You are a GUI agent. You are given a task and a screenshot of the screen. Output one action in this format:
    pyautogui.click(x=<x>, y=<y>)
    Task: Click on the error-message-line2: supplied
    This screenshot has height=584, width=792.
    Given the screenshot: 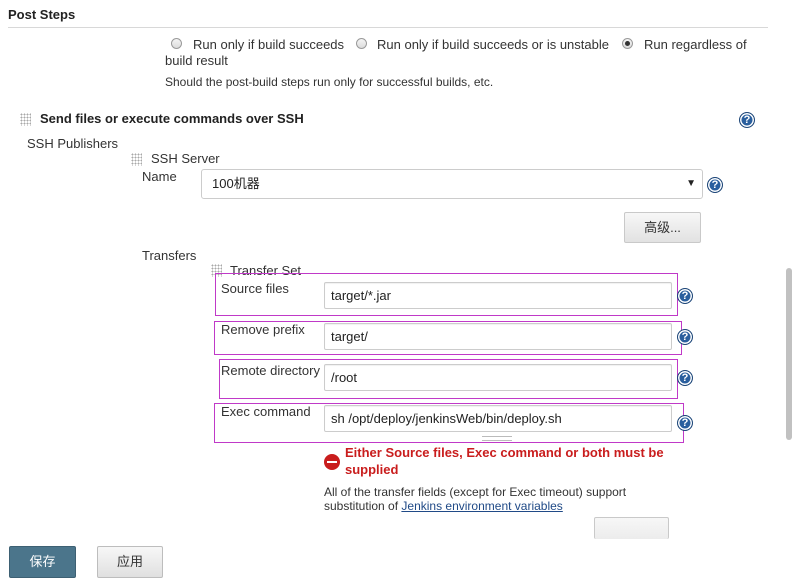 What is the action you would take?
    pyautogui.click(x=372, y=469)
    